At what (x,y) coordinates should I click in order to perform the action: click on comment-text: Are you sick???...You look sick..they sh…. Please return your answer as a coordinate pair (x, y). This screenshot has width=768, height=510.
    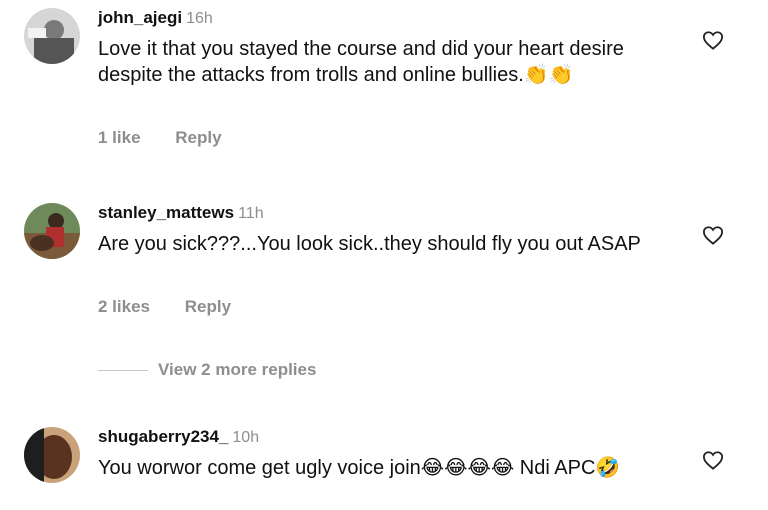
    Looking at the image, I should click on (369, 244).